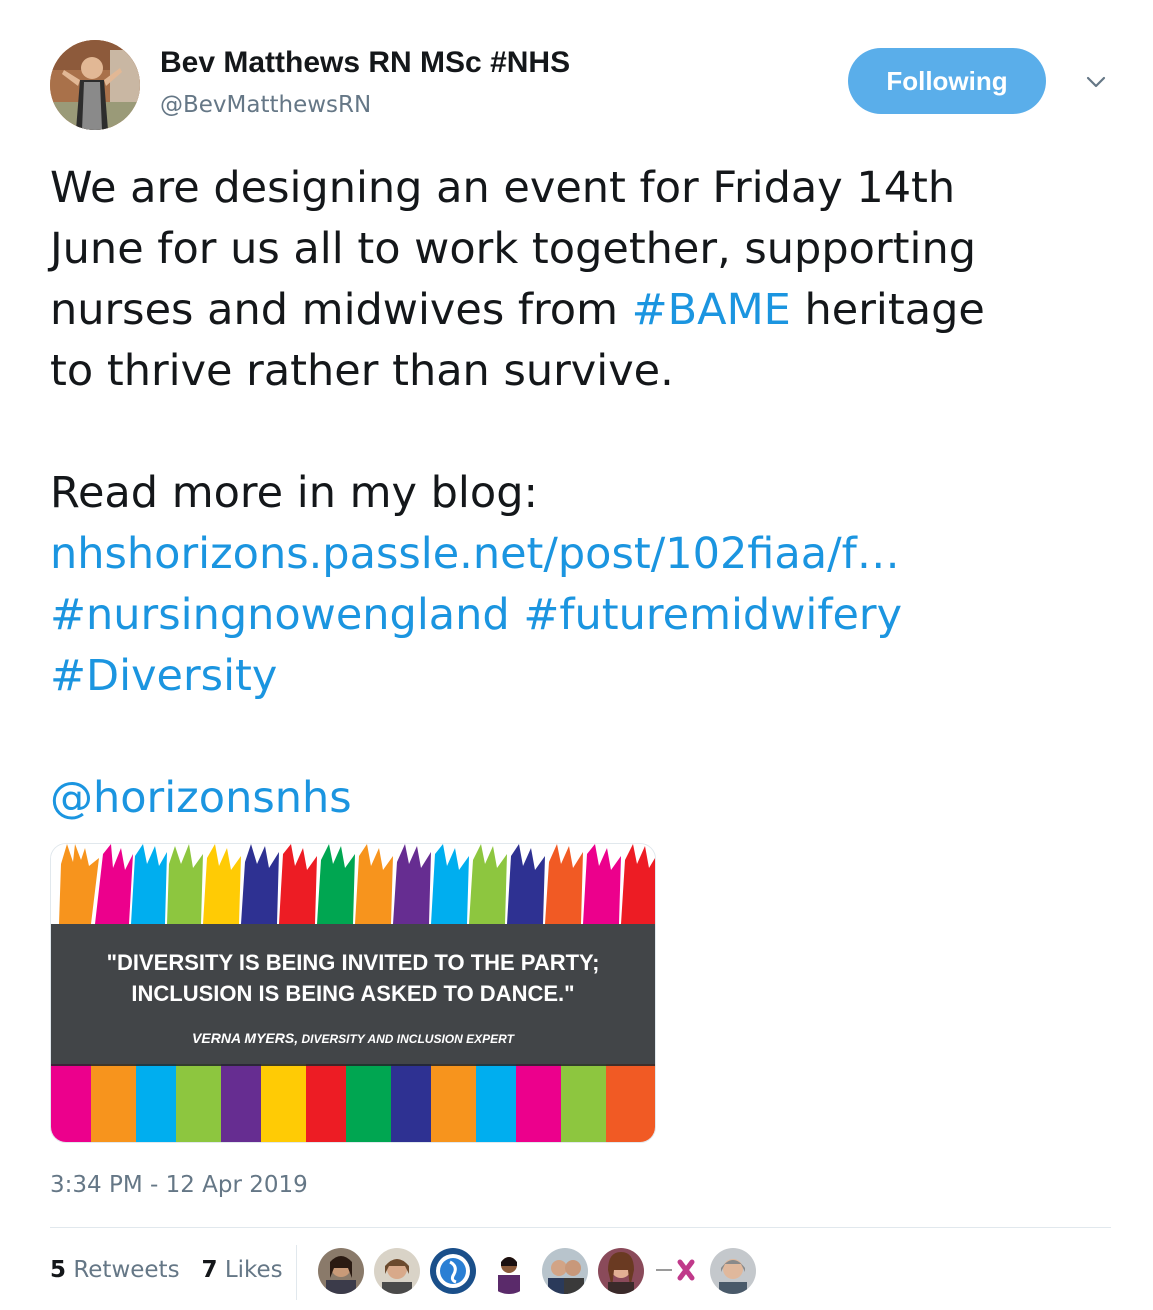 The width and height of the screenshot is (1153, 1310). I want to click on tweet-stats: 5 Retweets 7 Likes, so click(166, 1270).